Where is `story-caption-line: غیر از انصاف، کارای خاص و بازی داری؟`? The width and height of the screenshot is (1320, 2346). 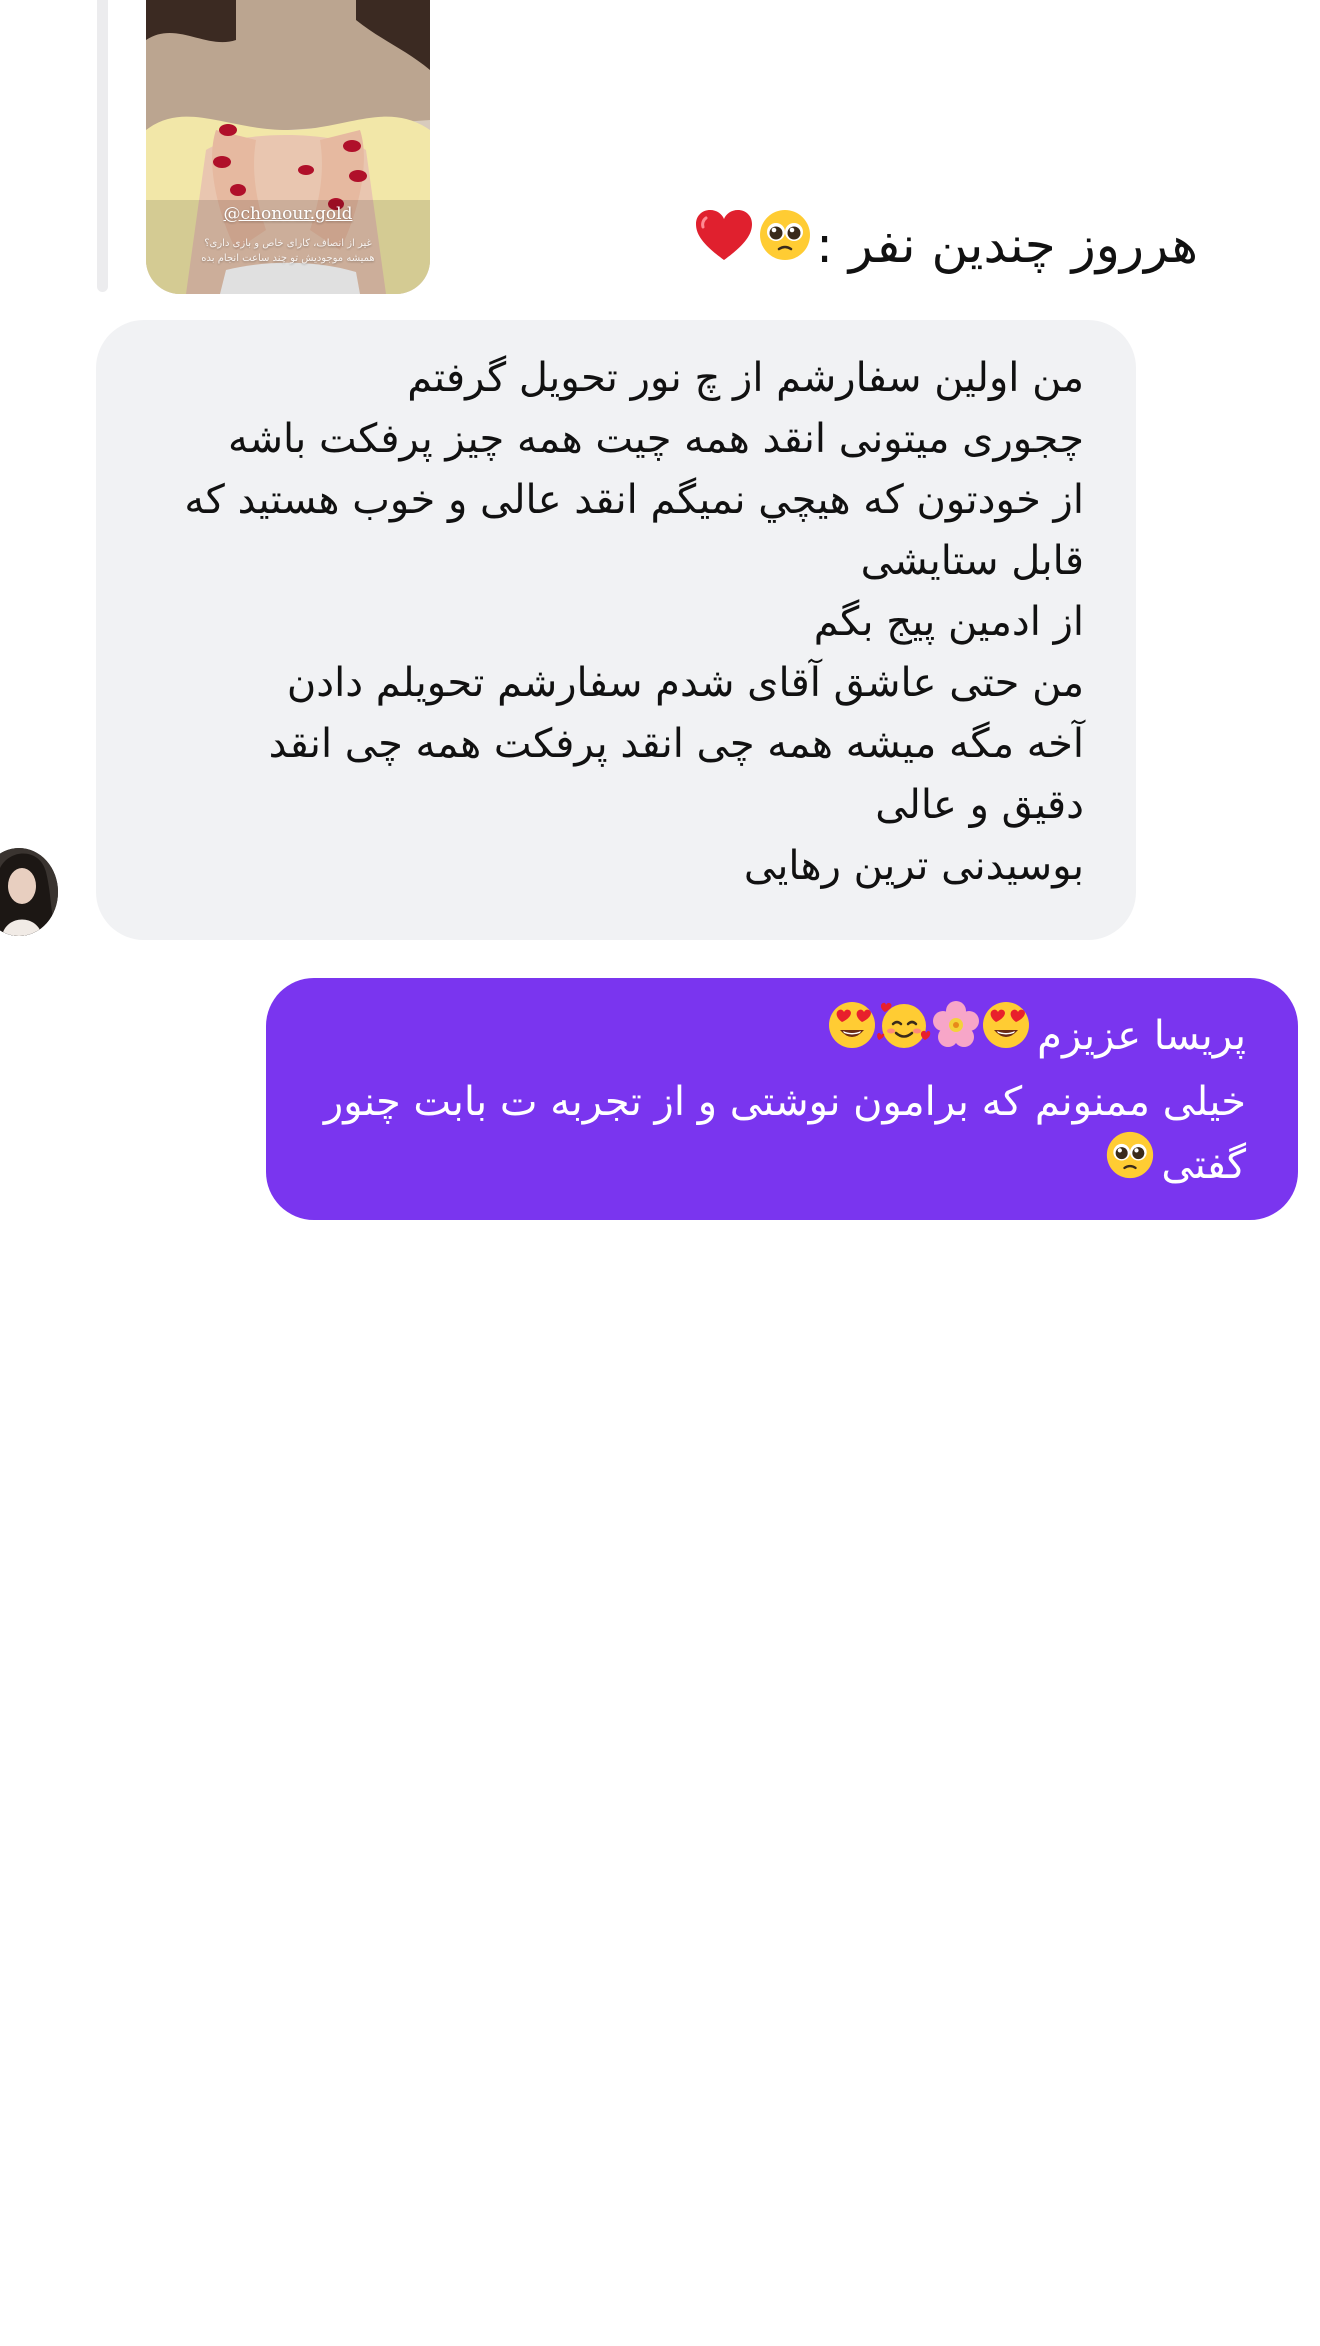
story-caption-line: غیر از انصاف، کارای خاص و بازی داری؟ is located at coordinates (288, 243).